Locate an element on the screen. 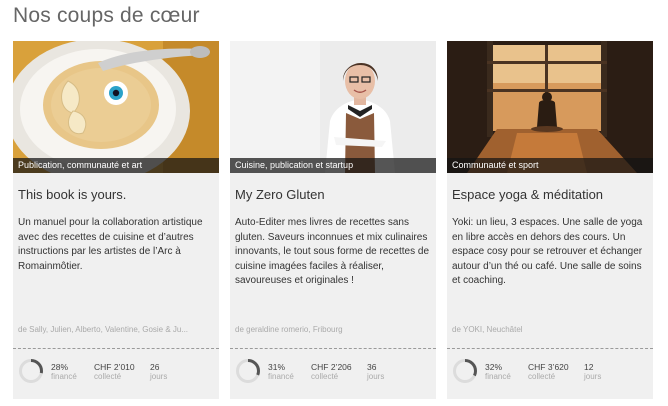 This screenshot has width=668, height=406. stat-collected: CHF 2’010 collecté is located at coordinates (114, 372).